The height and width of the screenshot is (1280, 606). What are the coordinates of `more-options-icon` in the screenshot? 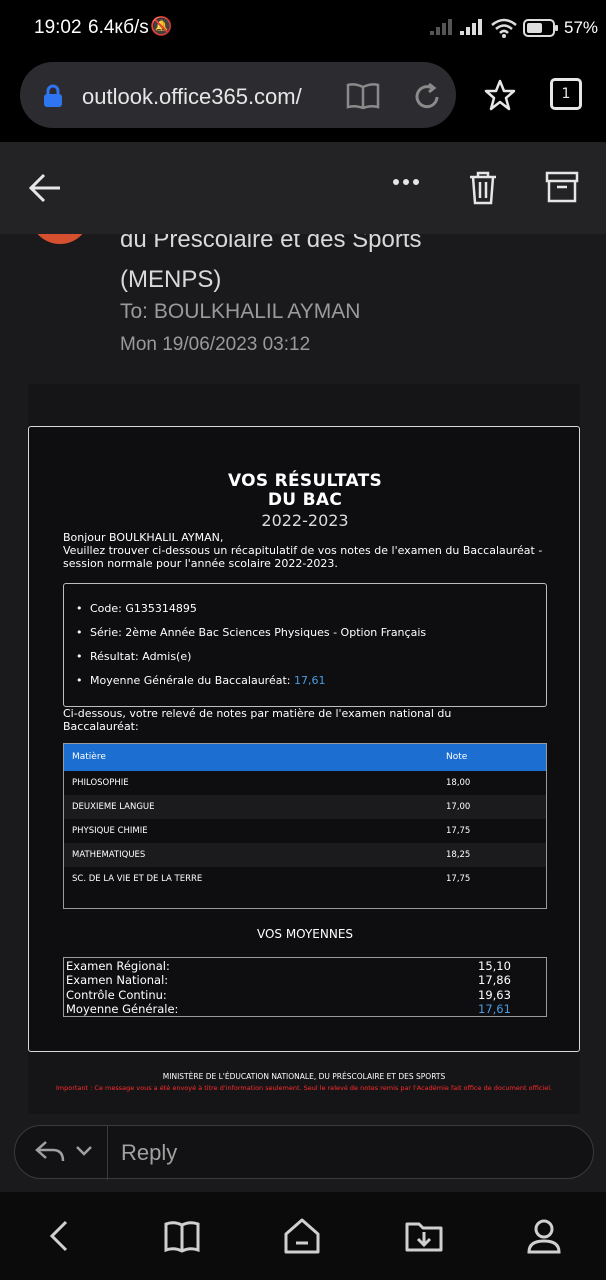 It's located at (406, 182).